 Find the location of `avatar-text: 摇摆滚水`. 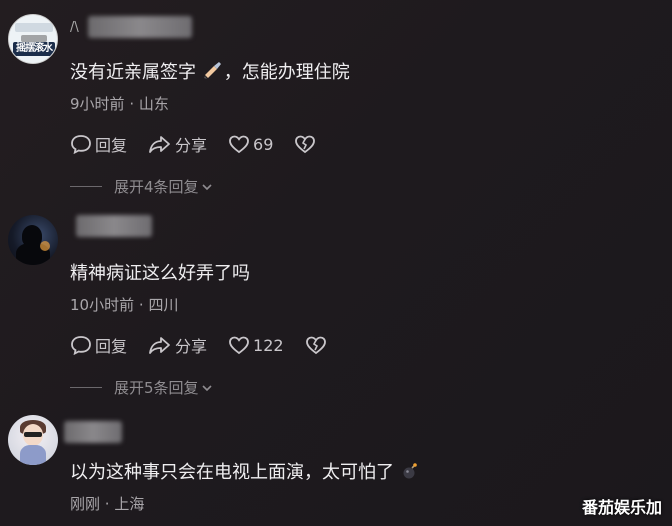

avatar-text: 摇摆滚水 is located at coordinates (34, 49).